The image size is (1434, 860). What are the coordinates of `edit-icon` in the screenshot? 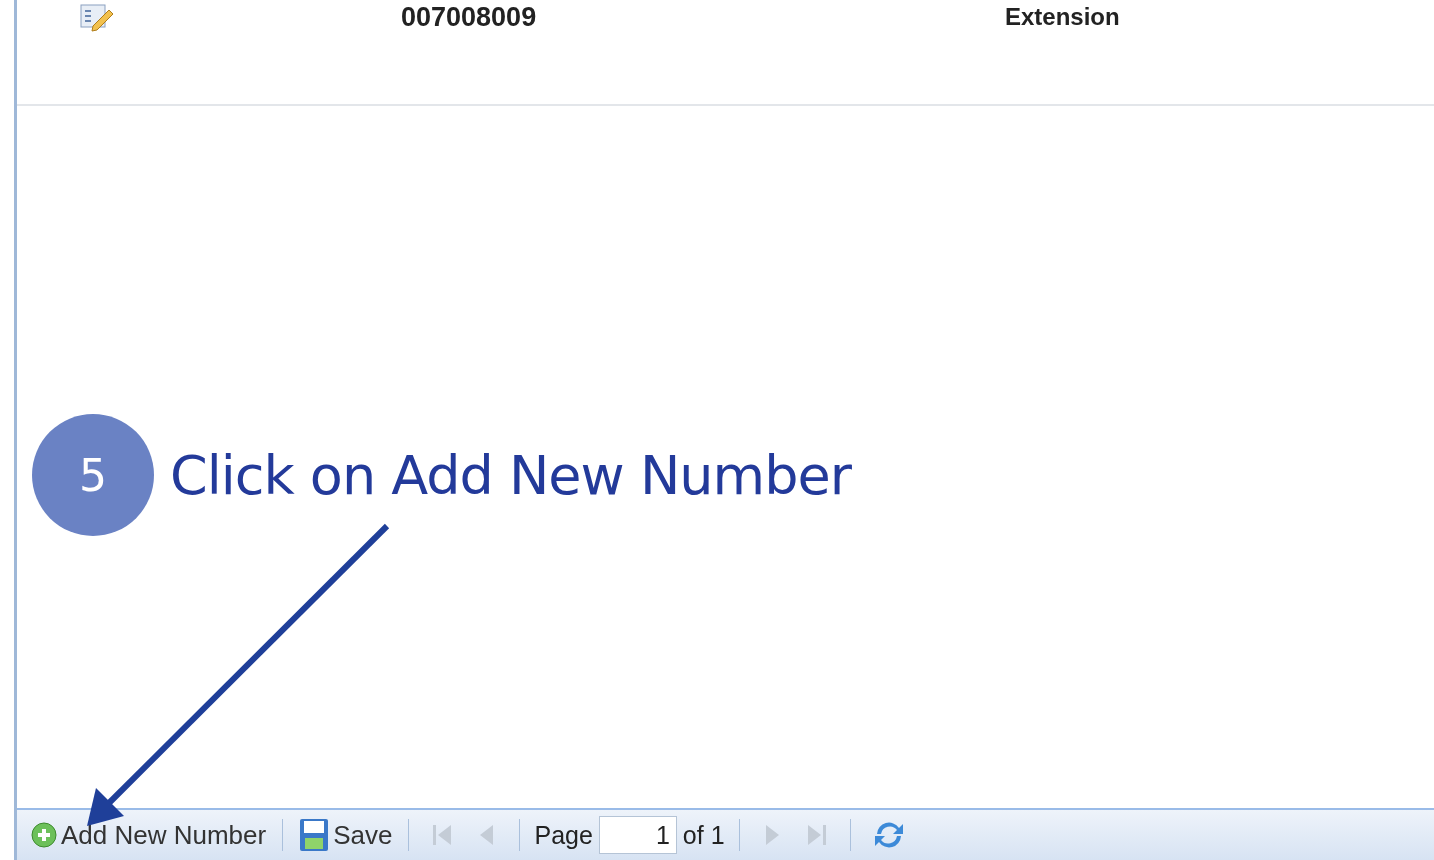 It's located at (97, 17).